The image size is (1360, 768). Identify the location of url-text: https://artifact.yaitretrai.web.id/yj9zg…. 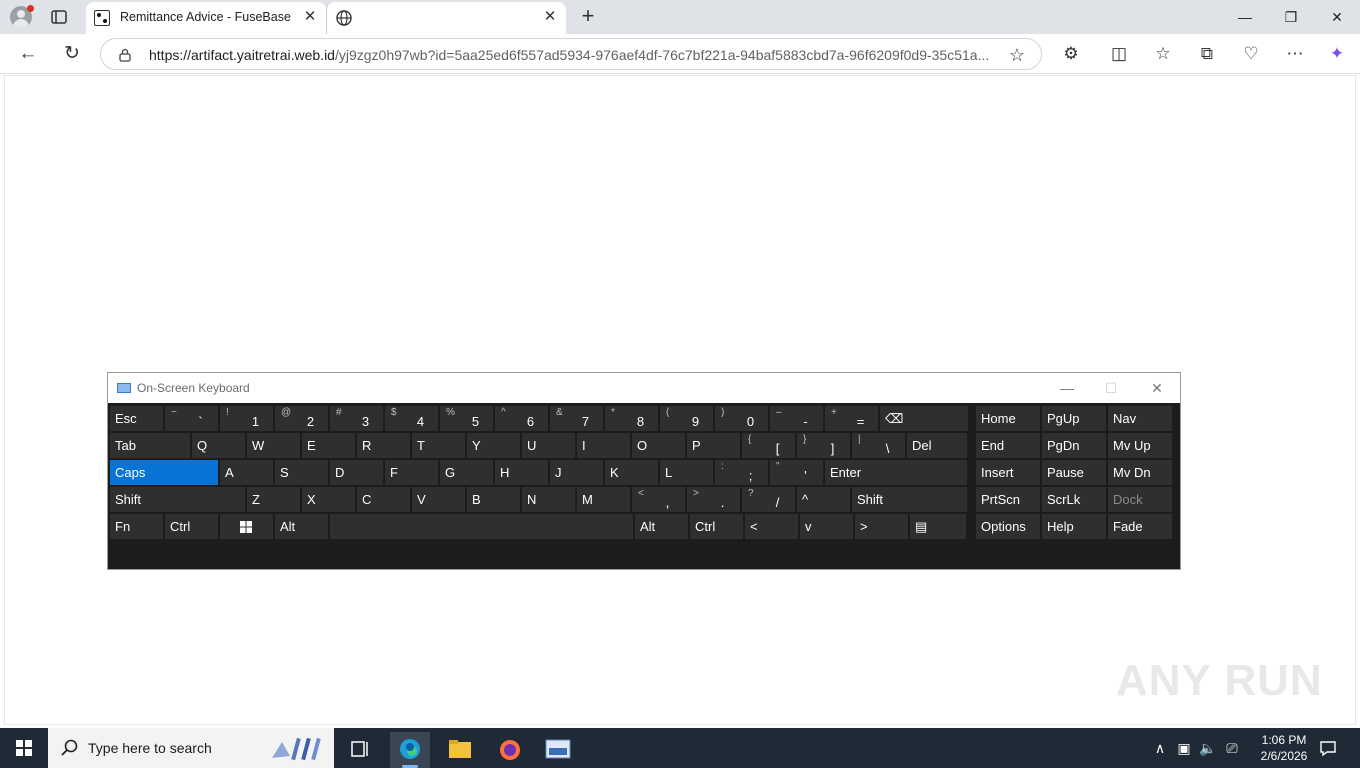
(569, 55).